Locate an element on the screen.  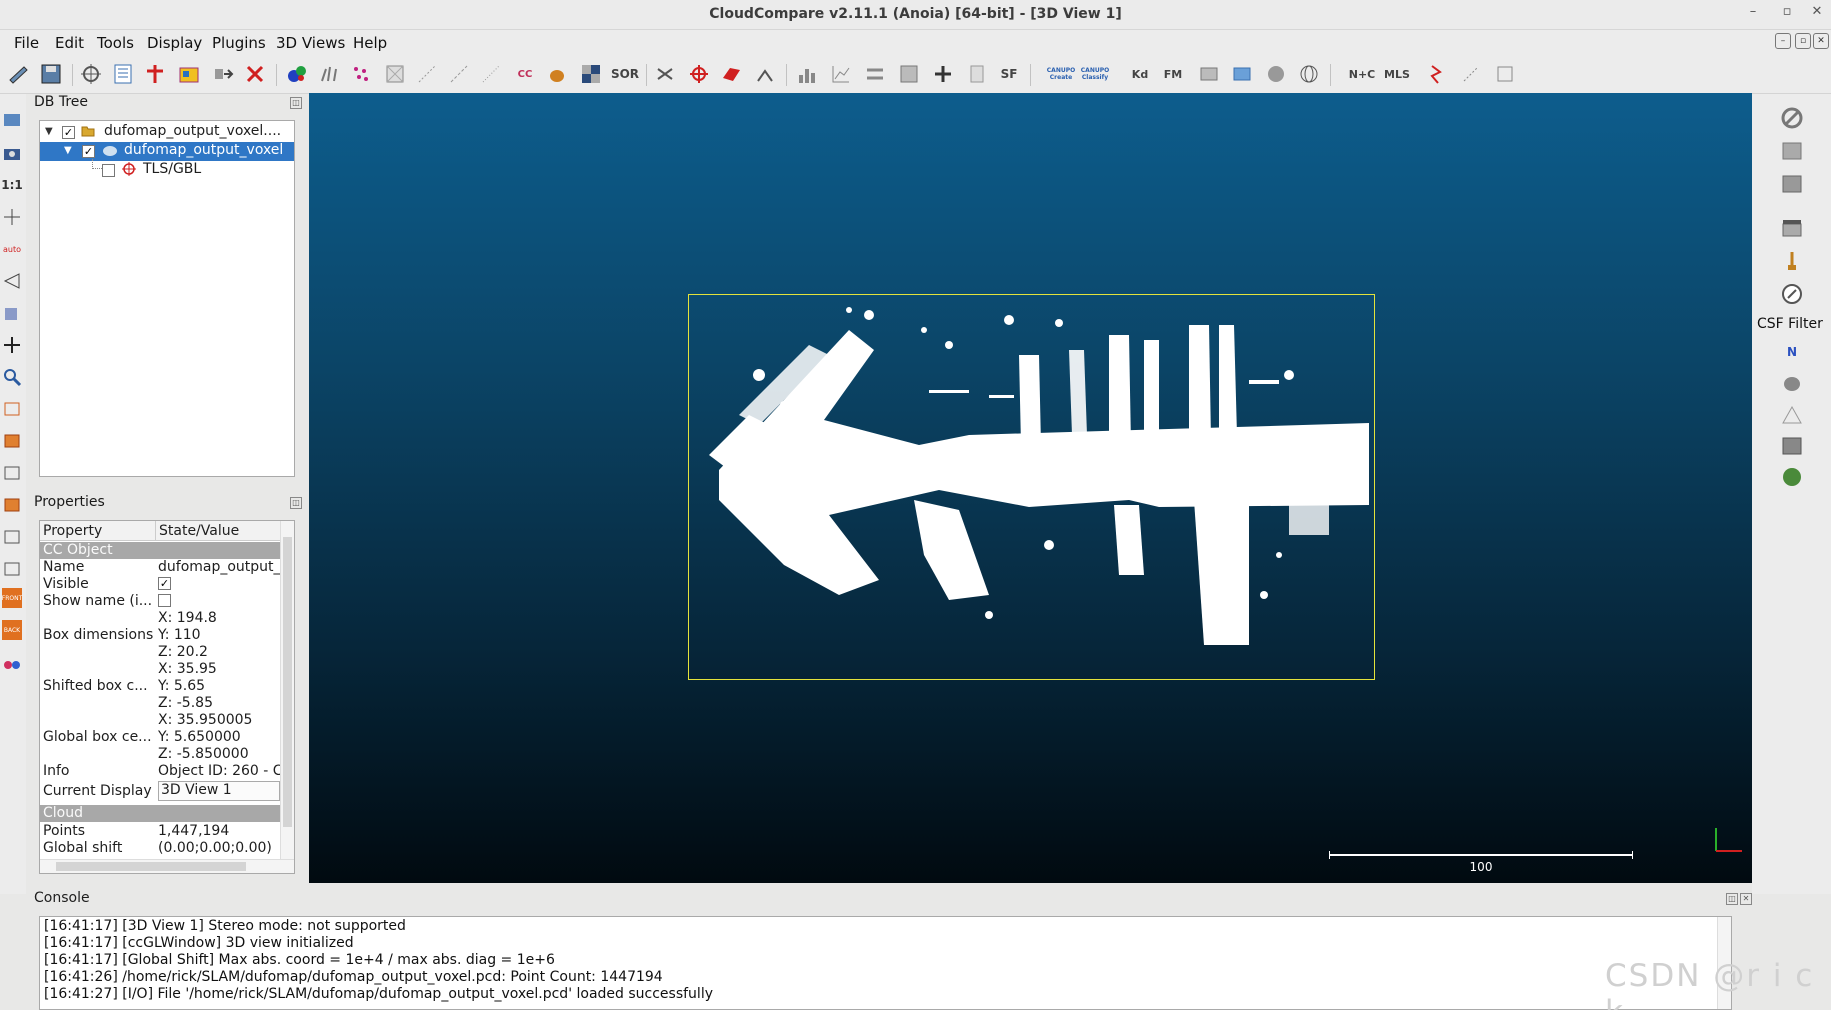
plane-icon is located at coordinates (731, 74).